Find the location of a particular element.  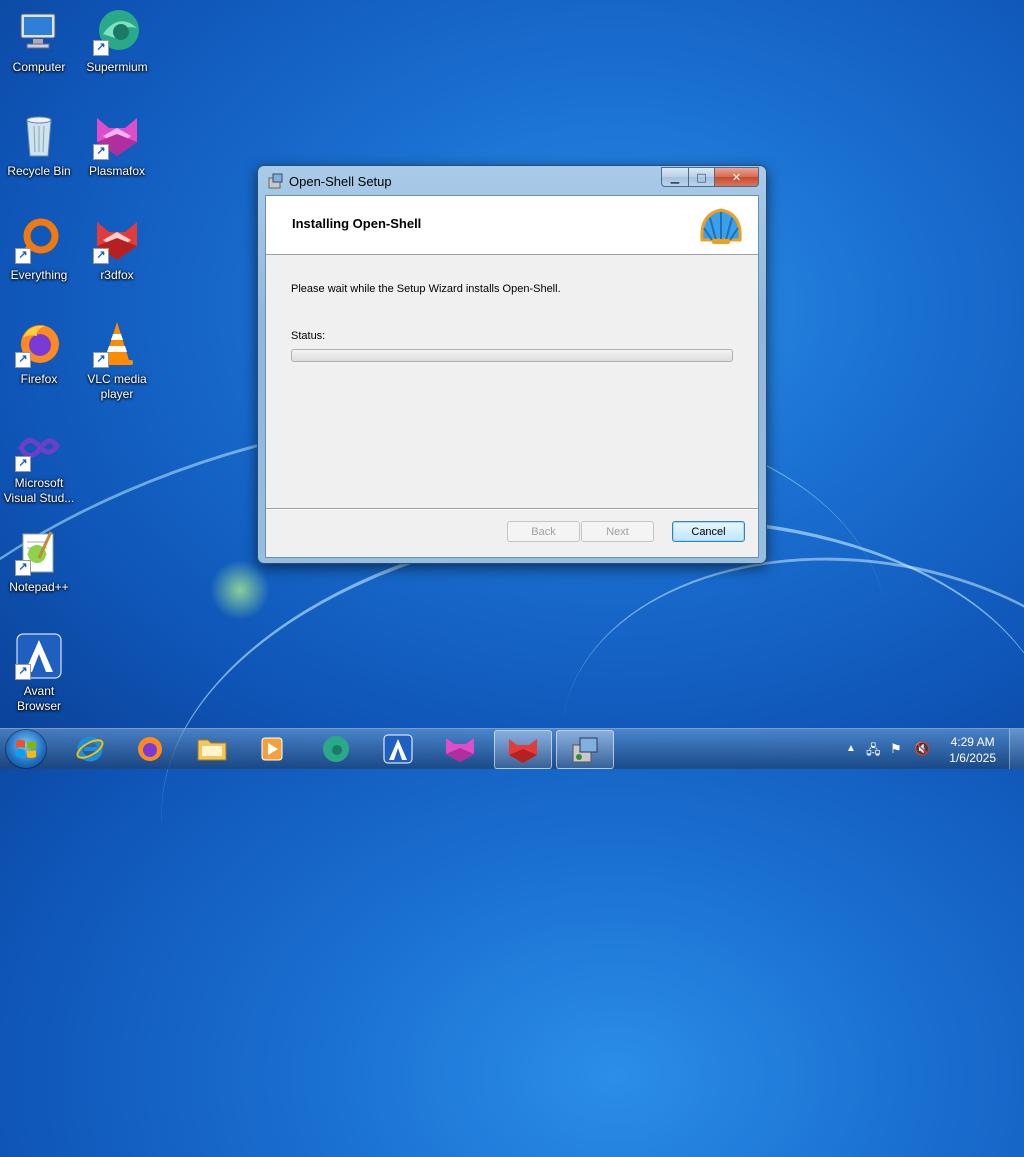

window-controls: ▁ □ ✕ is located at coordinates (710, 177).